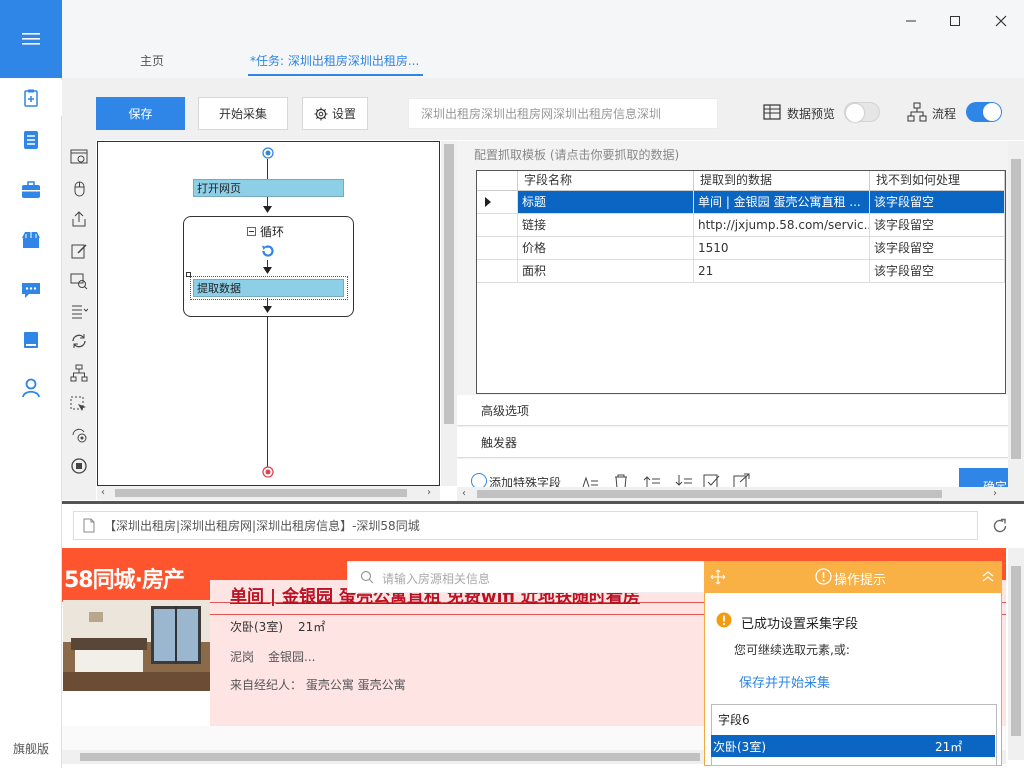 This screenshot has height=768, width=1024. Describe the element at coordinates (140, 113) in the screenshot. I see `save-button: 保存` at that location.